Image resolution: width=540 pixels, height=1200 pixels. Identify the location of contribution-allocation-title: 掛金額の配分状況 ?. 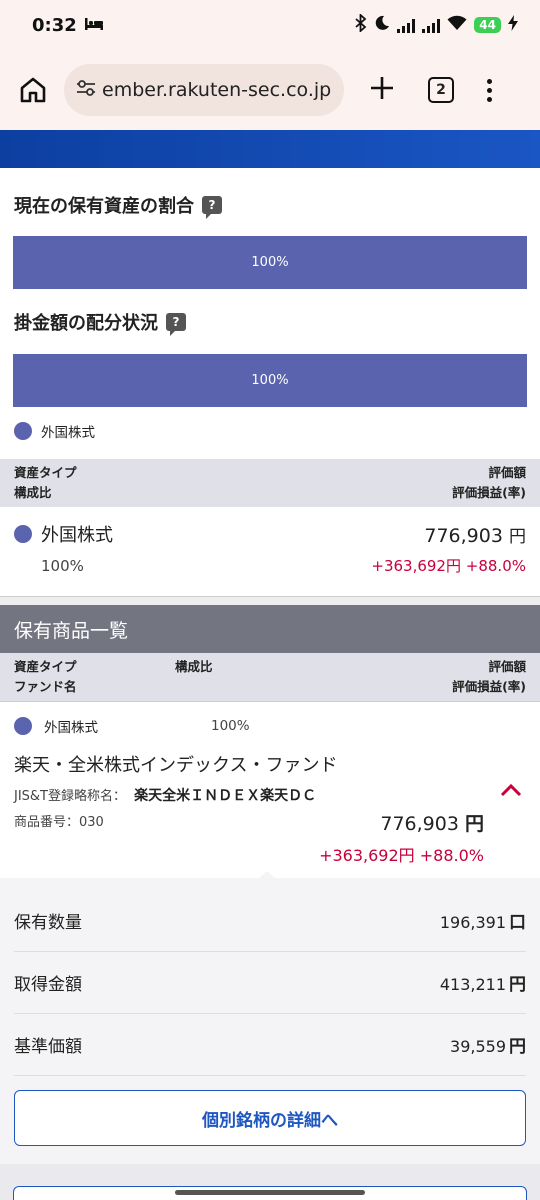
(270, 322).